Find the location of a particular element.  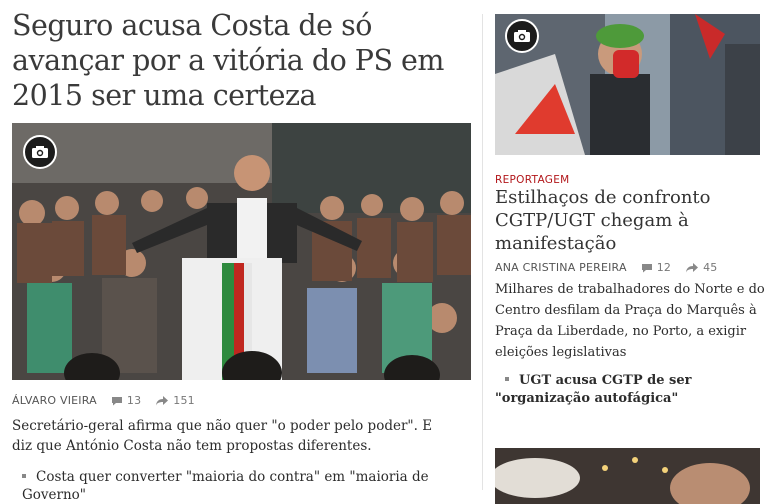

side-story-meta: ANA CRISTINA PEREIRA 12 45 is located at coordinates (606, 267).